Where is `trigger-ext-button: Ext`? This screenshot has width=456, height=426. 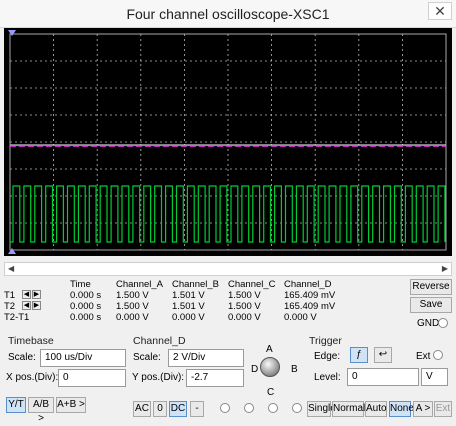 trigger-ext-button: Ext is located at coordinates (443, 409).